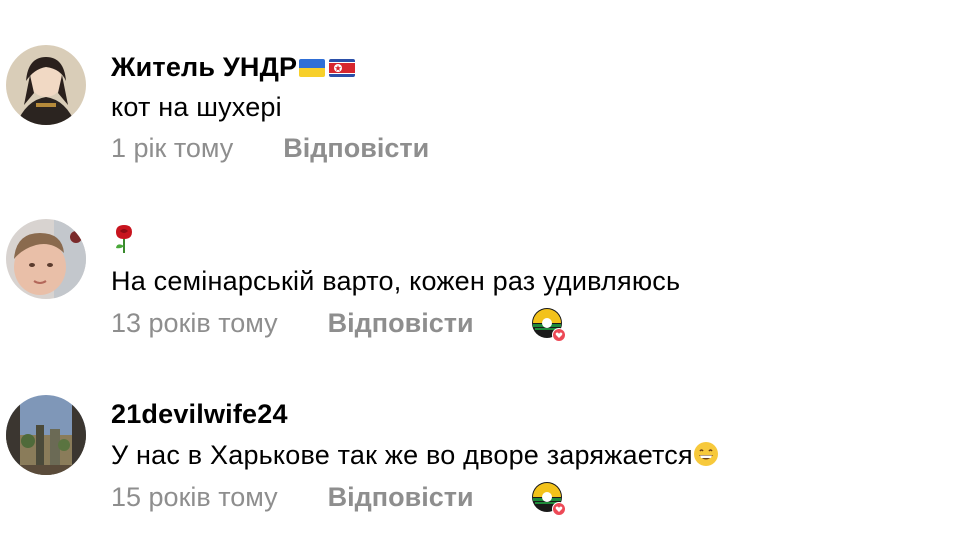 The height and width of the screenshot is (558, 980). I want to click on rose-icon, so click(124, 239).